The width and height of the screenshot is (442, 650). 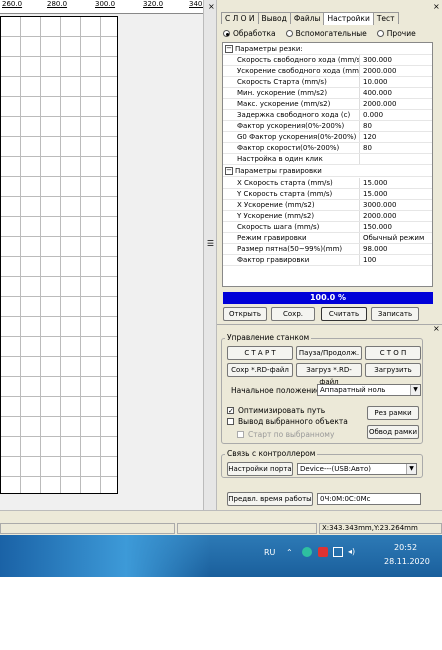 I want to click on param-row: Режим гравировки Обычный режим, so click(x=327, y=238).